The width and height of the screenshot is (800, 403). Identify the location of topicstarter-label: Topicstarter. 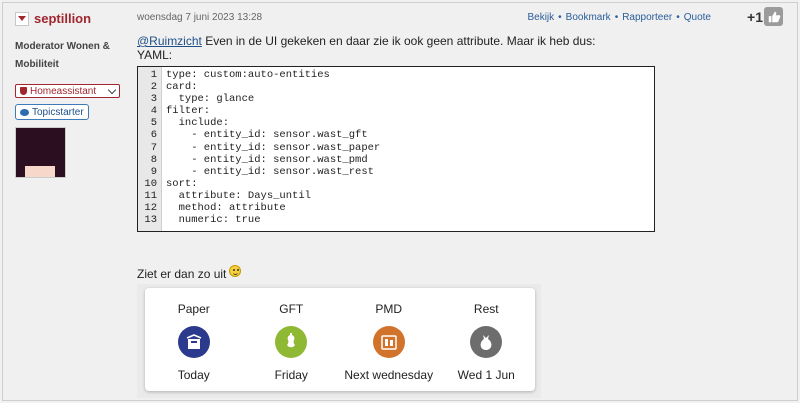
(58, 112).